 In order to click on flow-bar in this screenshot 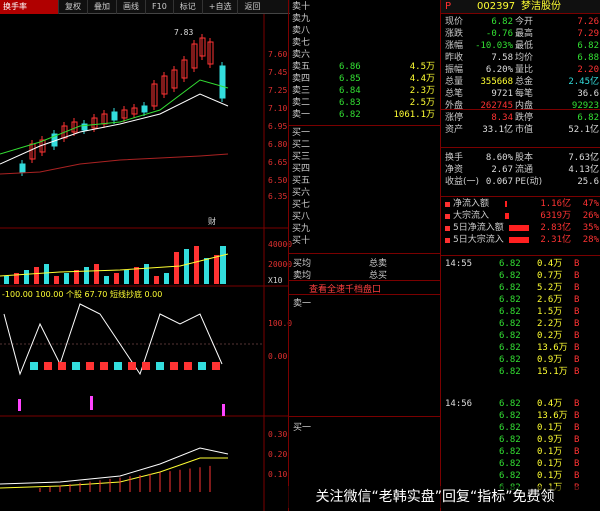, I will do `click(506, 204)`.